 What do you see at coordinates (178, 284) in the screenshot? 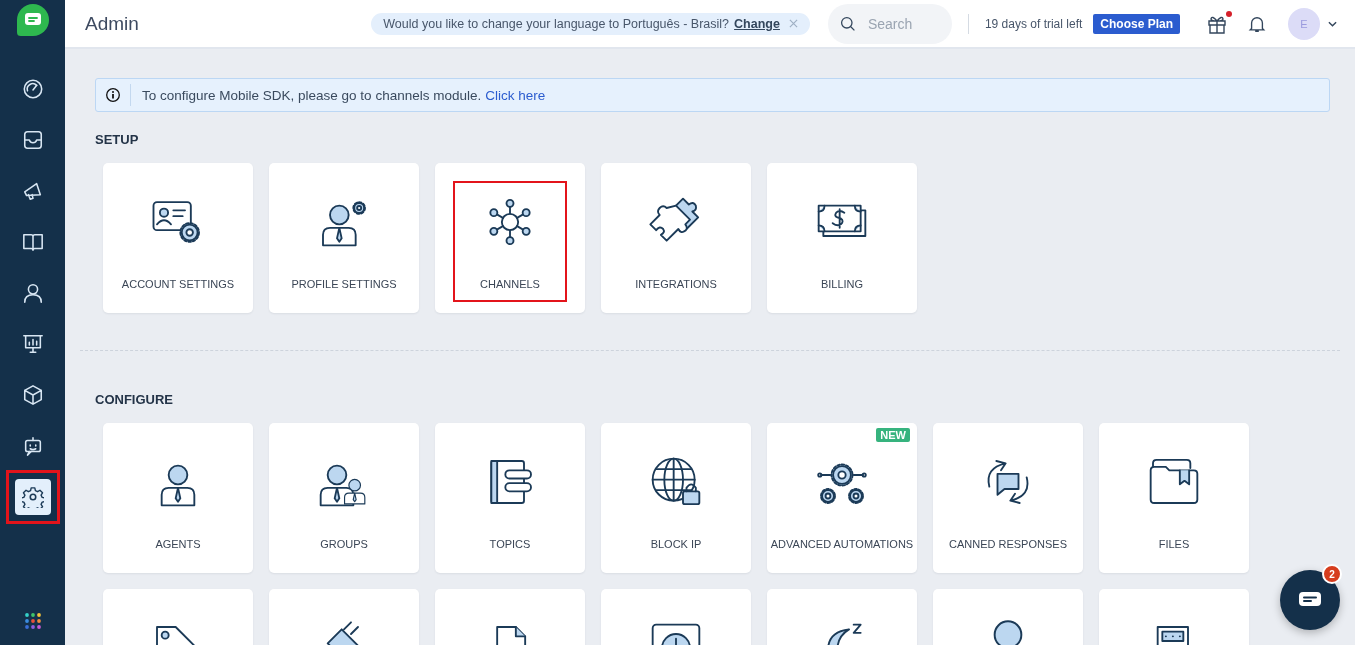
I see `card-label: ACCOUNT SETTINGS` at bounding box center [178, 284].